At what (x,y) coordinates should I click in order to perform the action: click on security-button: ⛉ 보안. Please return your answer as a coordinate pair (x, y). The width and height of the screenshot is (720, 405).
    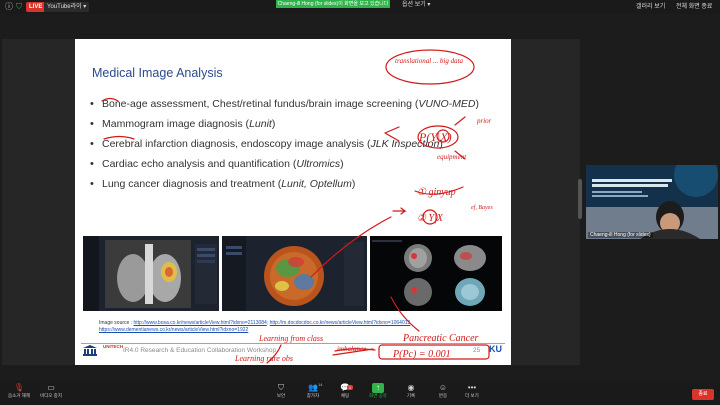
    Looking at the image, I should click on (281, 391).